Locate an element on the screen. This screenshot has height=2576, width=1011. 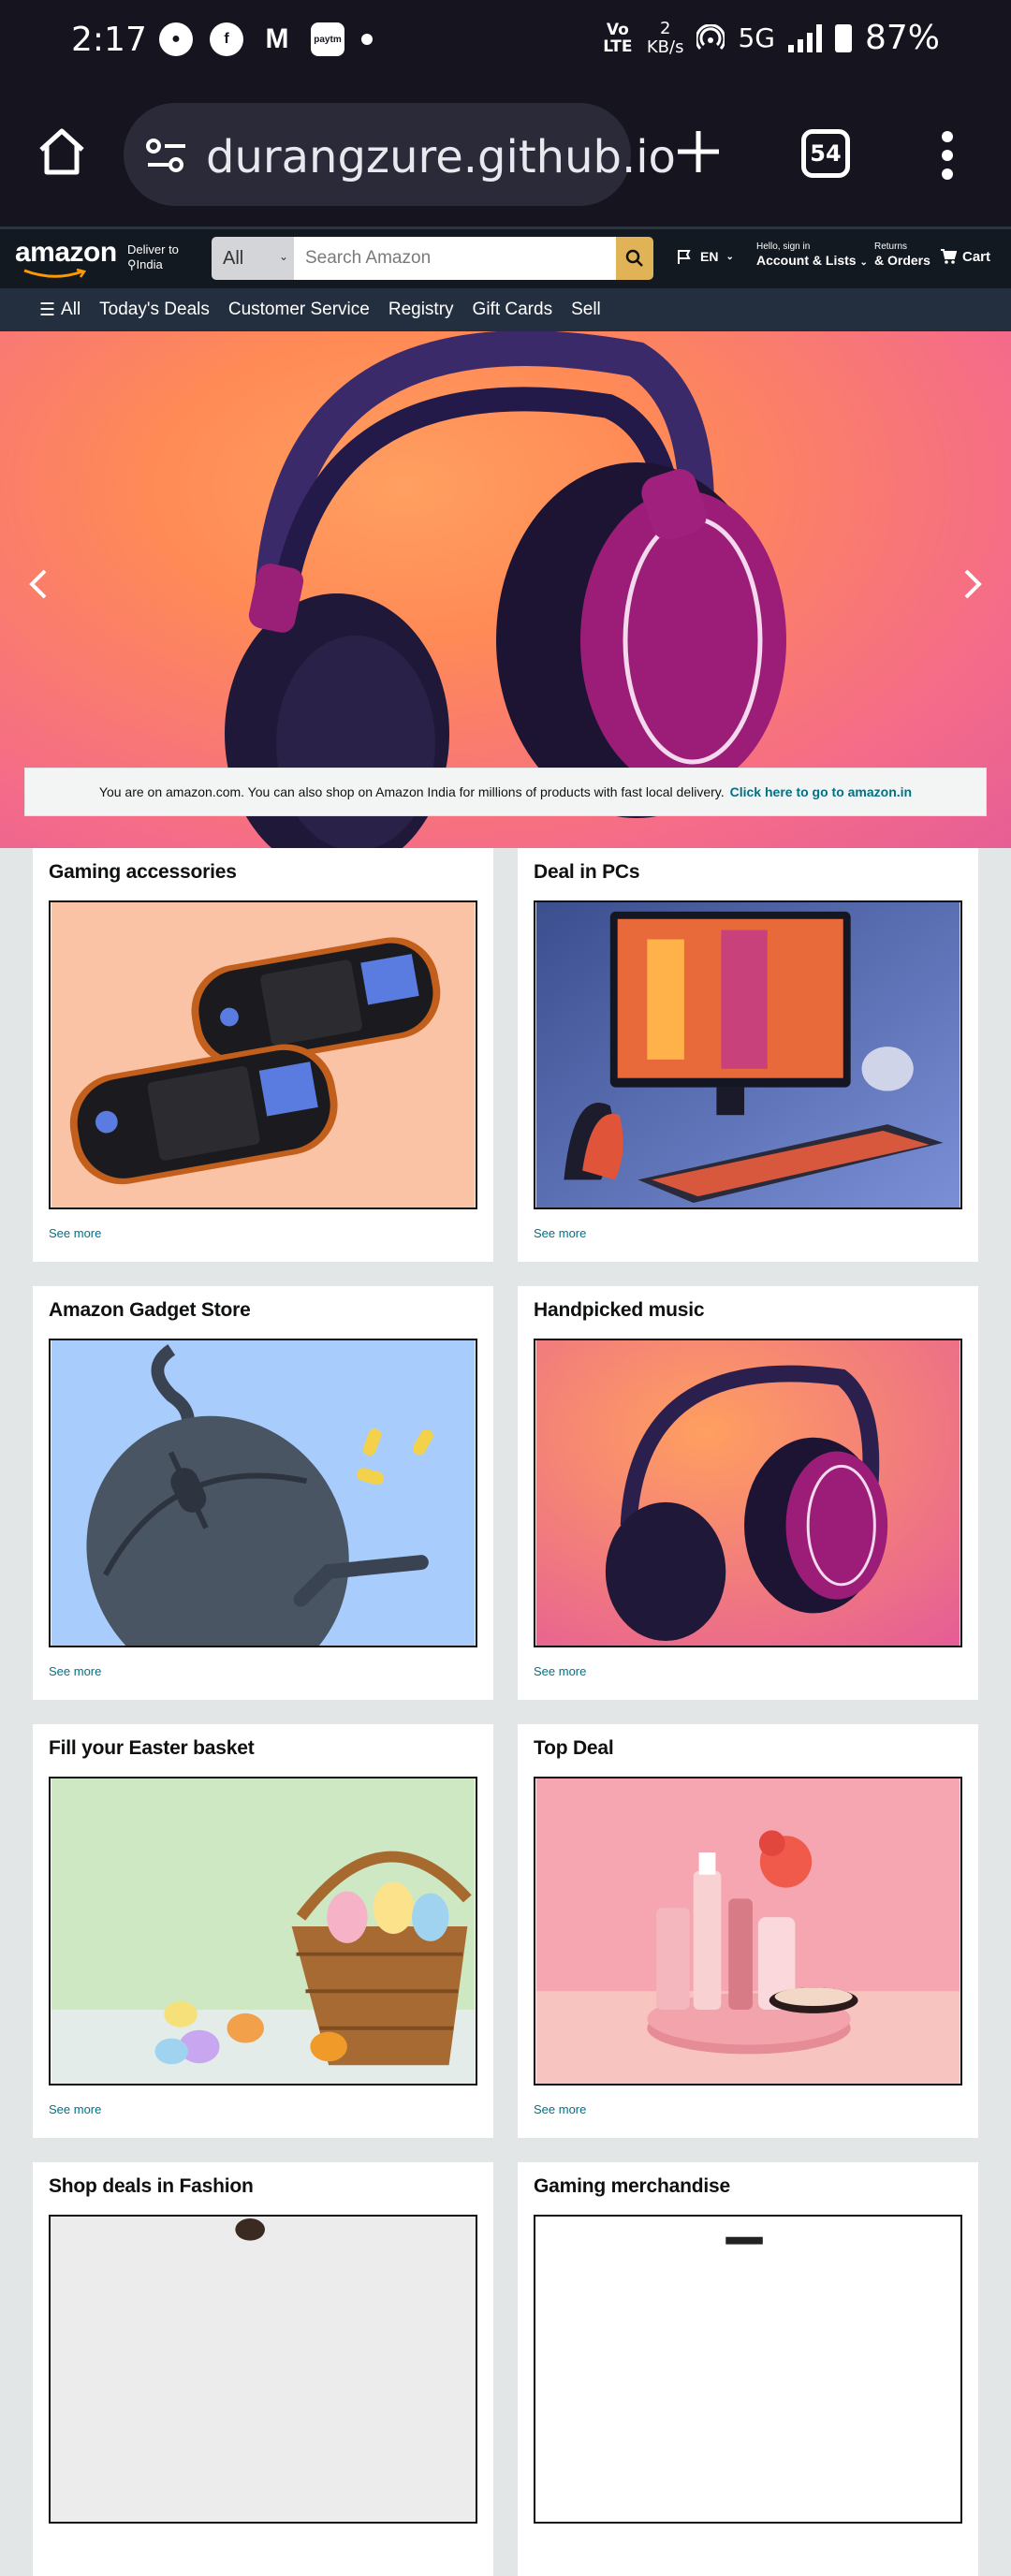
card-deal-in-pcs: Deal in PCs See more is located at coordinates (748, 1055).